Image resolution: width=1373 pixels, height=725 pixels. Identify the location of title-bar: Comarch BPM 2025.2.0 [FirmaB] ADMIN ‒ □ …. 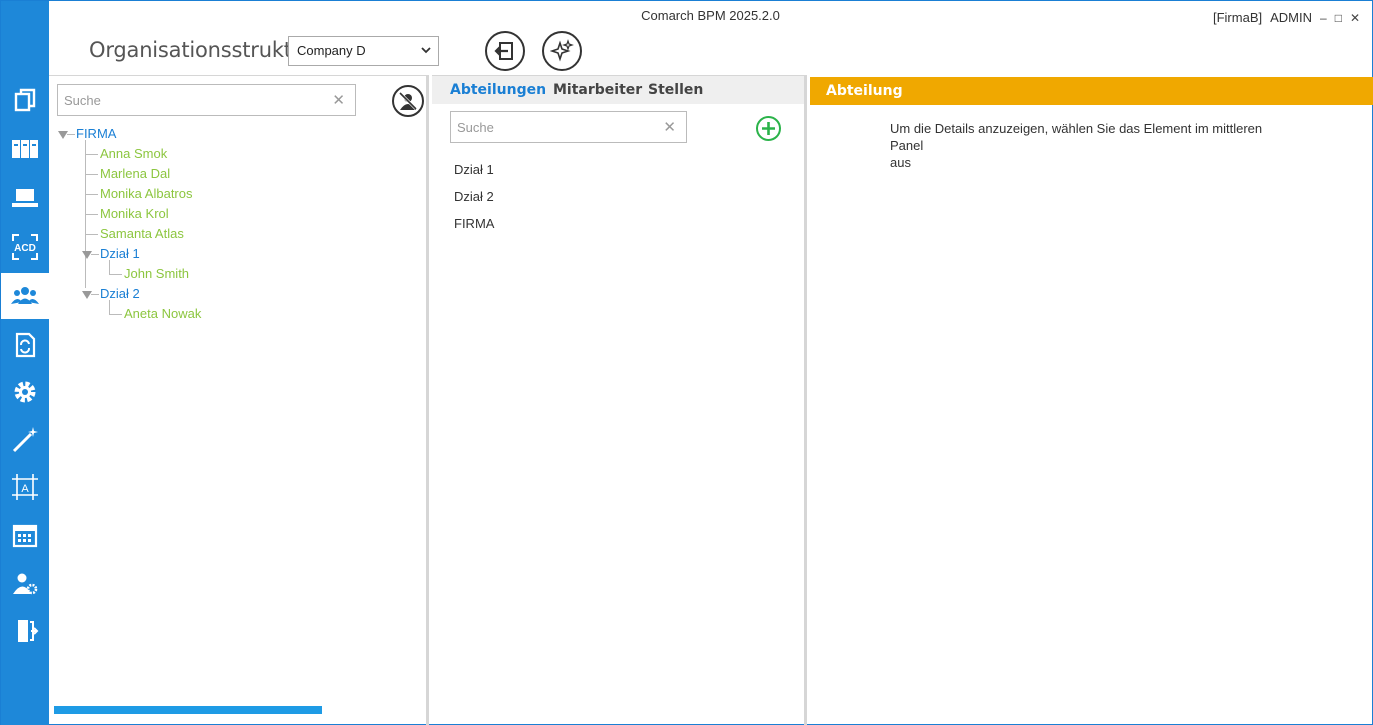
(710, 16).